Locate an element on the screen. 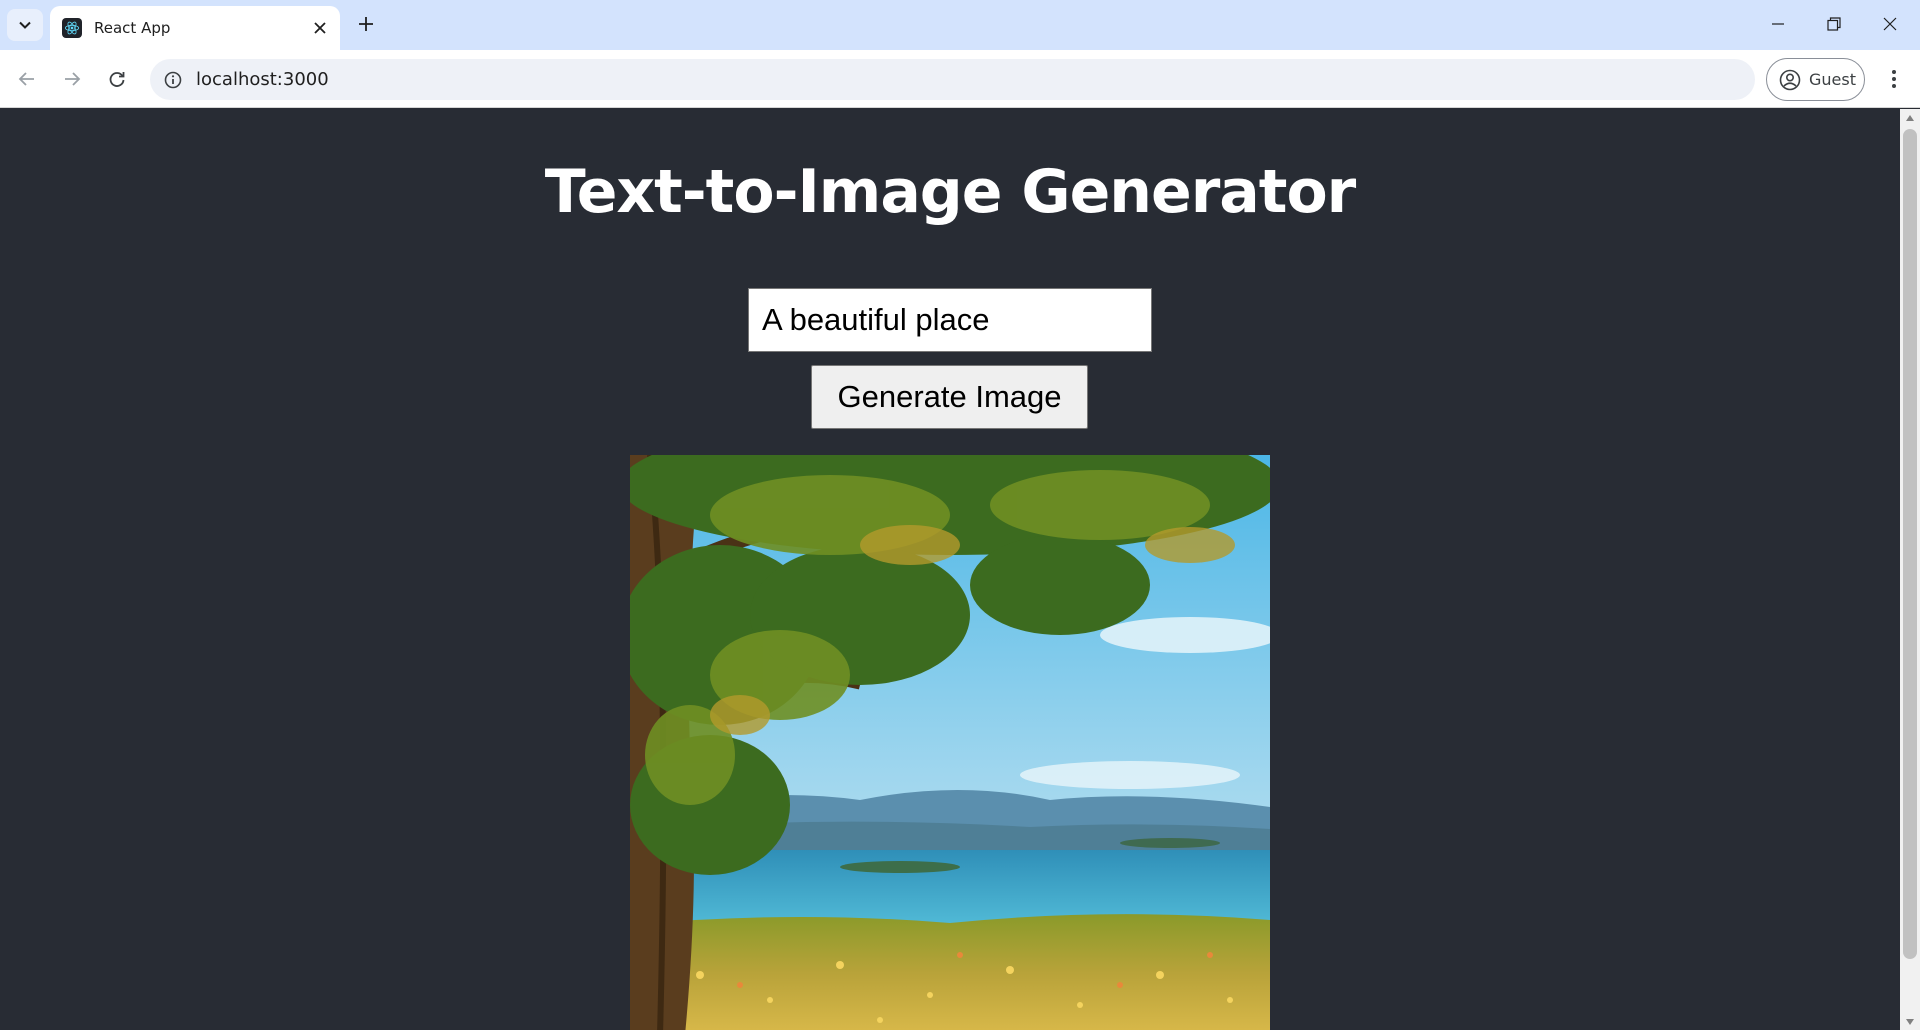 This screenshot has height=1030, width=1920. back-button is located at coordinates (27, 79).